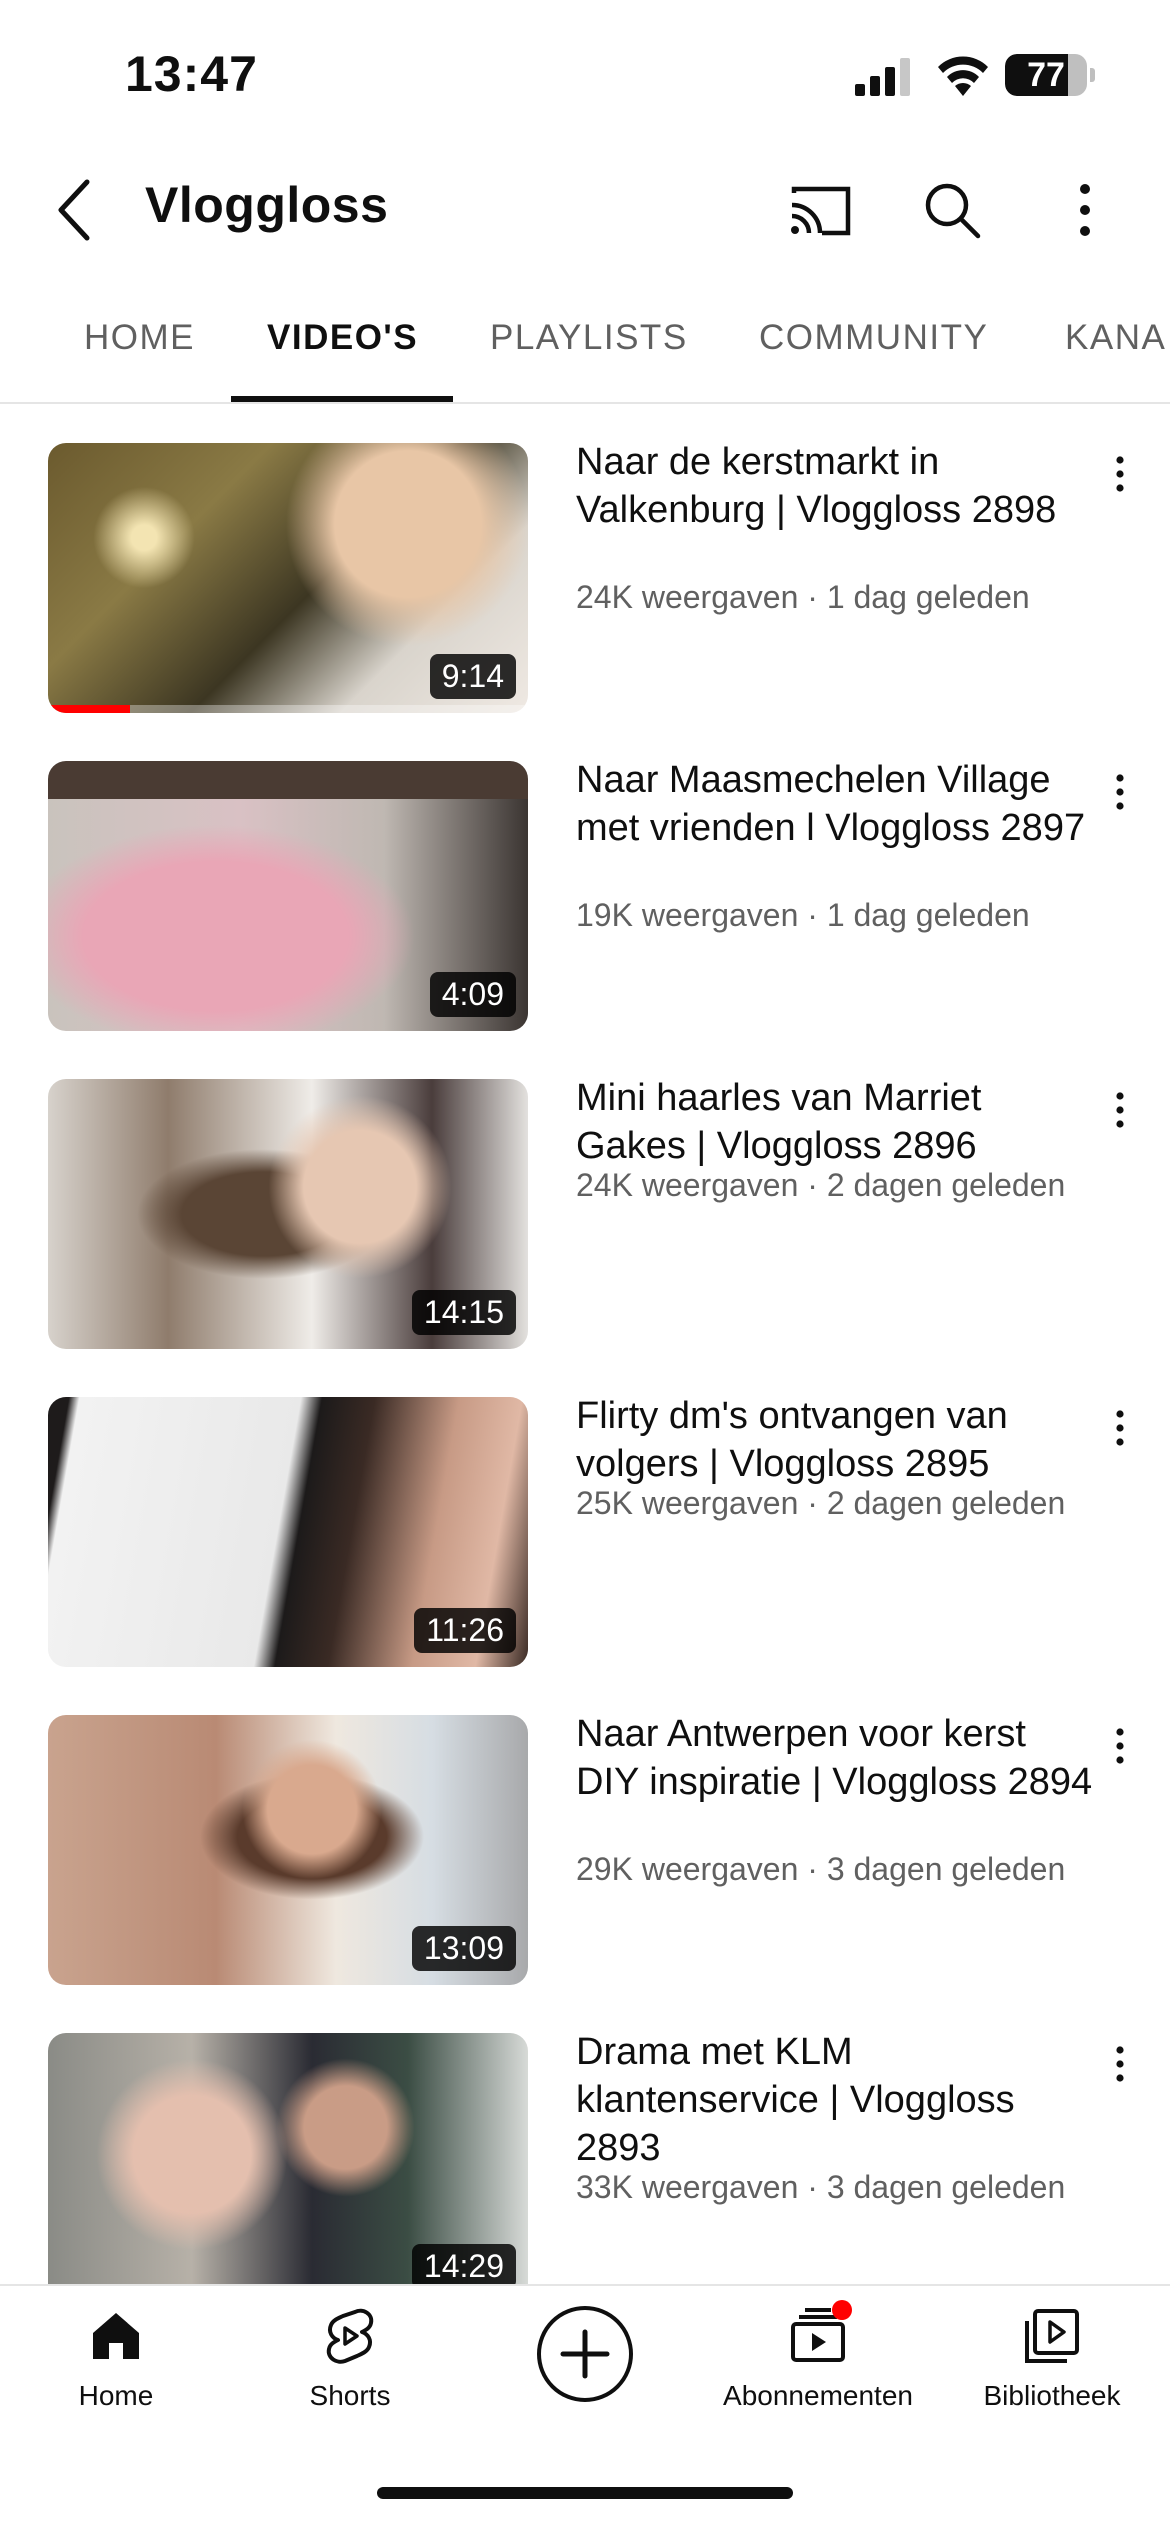 The image size is (1170, 2532). What do you see at coordinates (821, 2187) in the screenshot?
I see `video-meta: 33K weergaven · 3 dagen geleden` at bounding box center [821, 2187].